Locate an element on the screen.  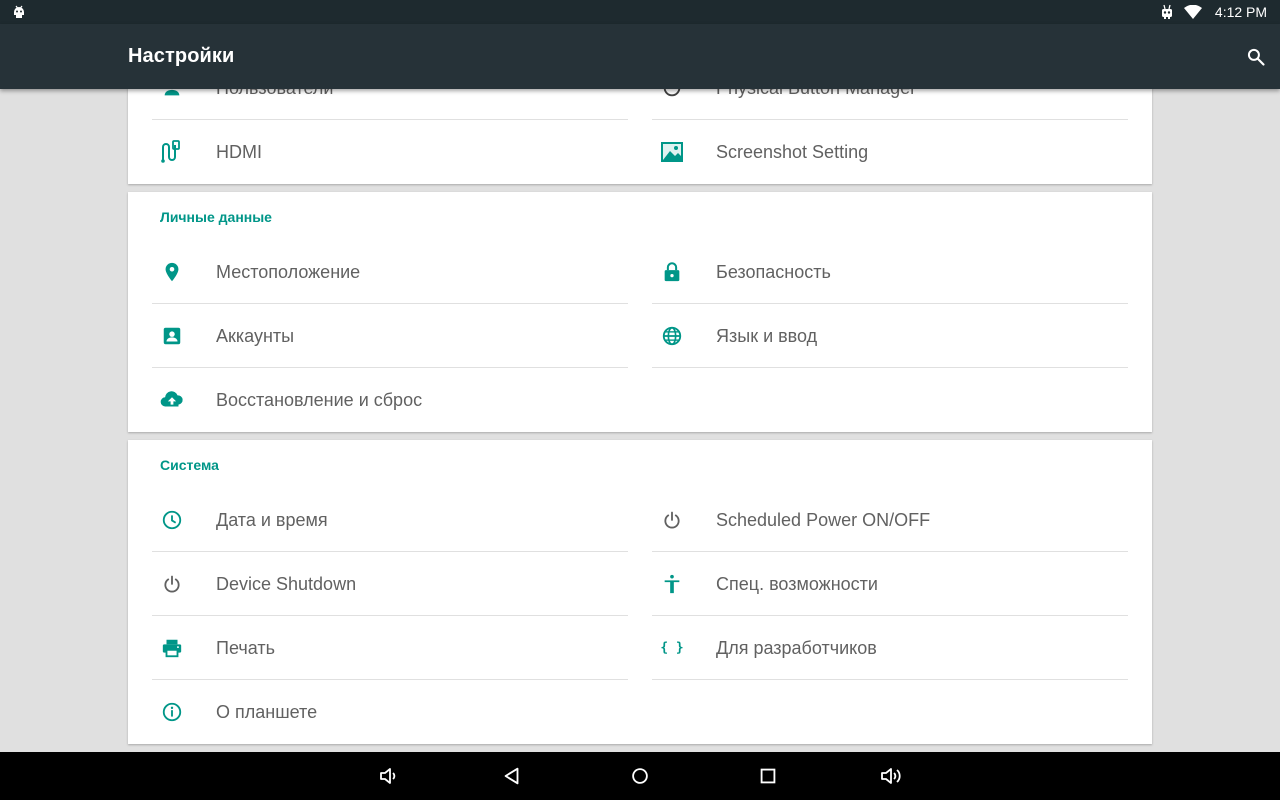
settings-item-date-time: Дата и время is located at coordinates (390, 520).